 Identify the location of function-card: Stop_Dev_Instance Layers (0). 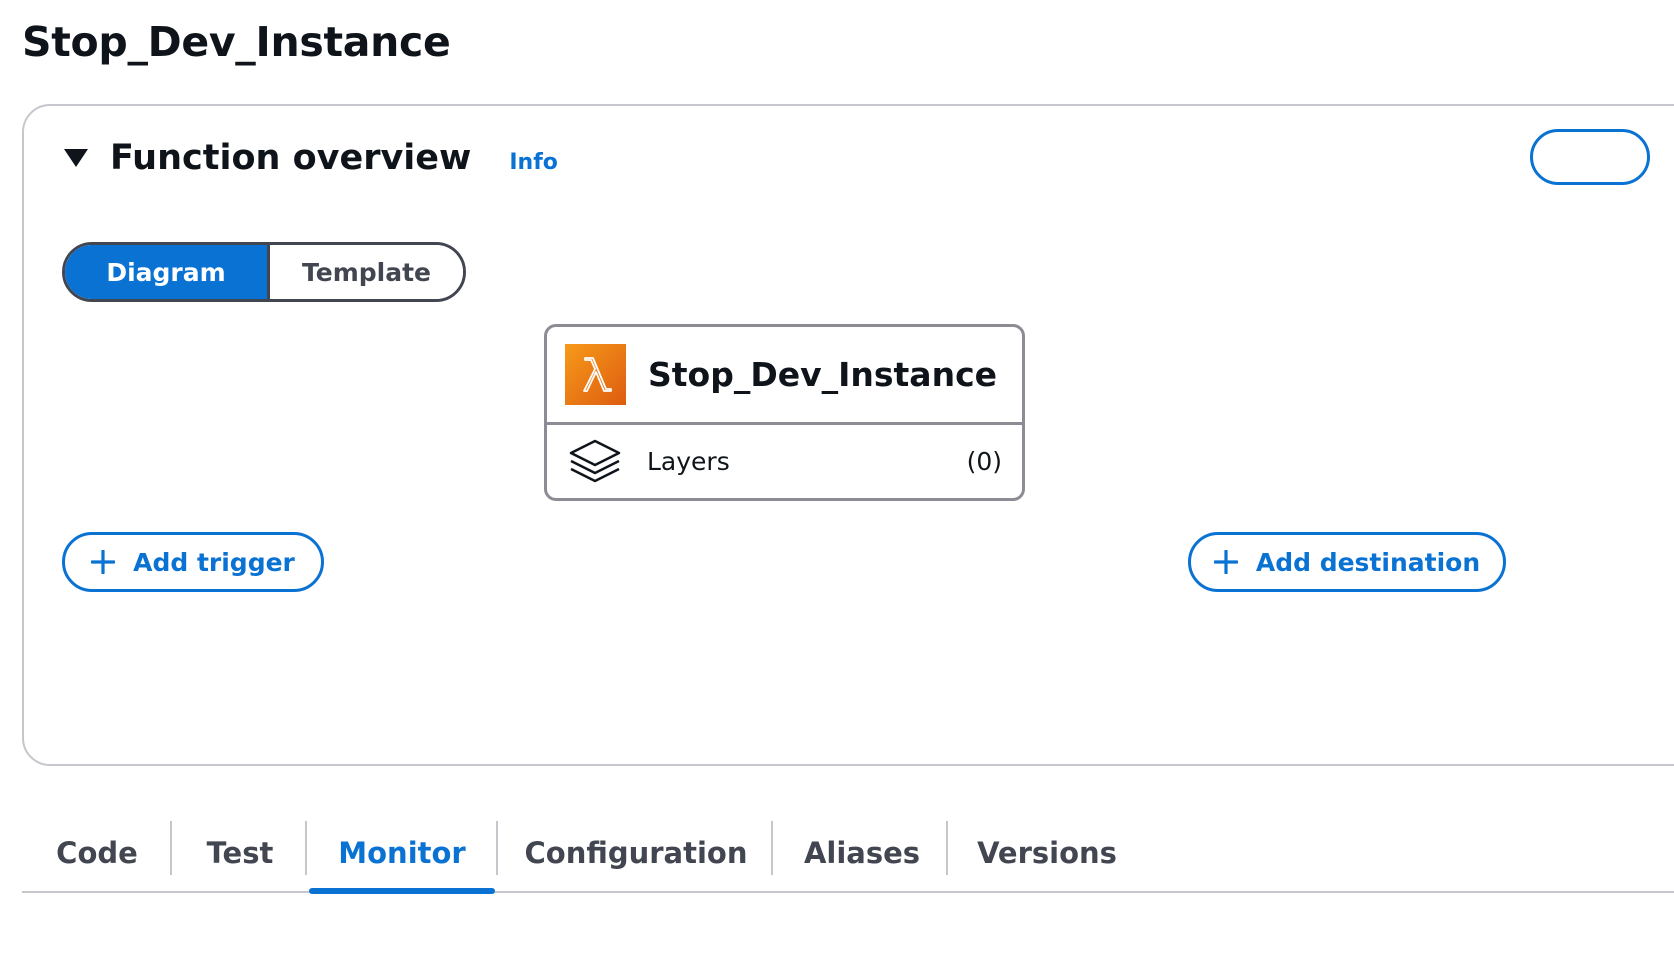
(784, 412).